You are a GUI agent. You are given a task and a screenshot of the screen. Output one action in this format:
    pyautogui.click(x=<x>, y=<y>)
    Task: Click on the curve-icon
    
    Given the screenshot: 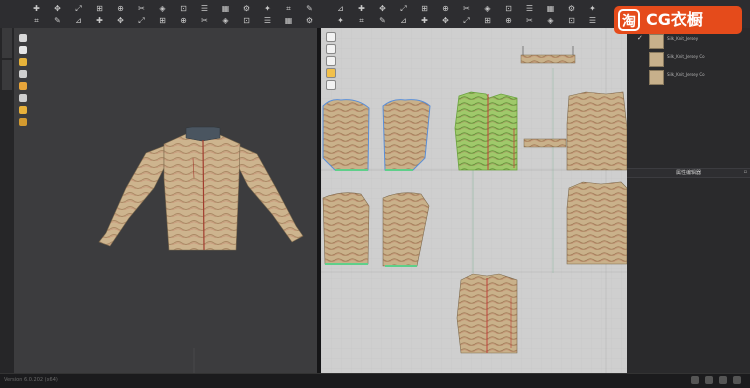 What is the action you would take?
    pyautogui.click(x=331, y=73)
    